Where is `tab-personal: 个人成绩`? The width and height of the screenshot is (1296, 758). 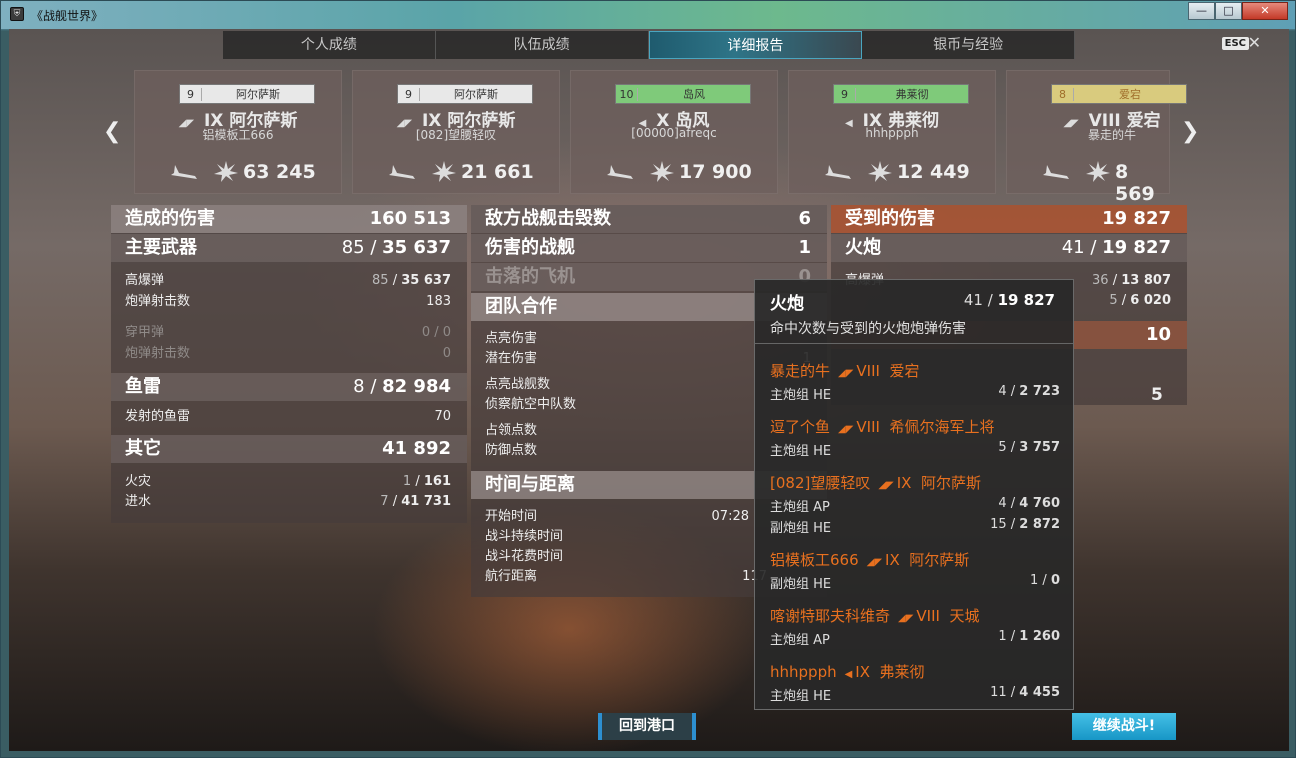
tab-personal: 个人成绩 is located at coordinates (329, 45).